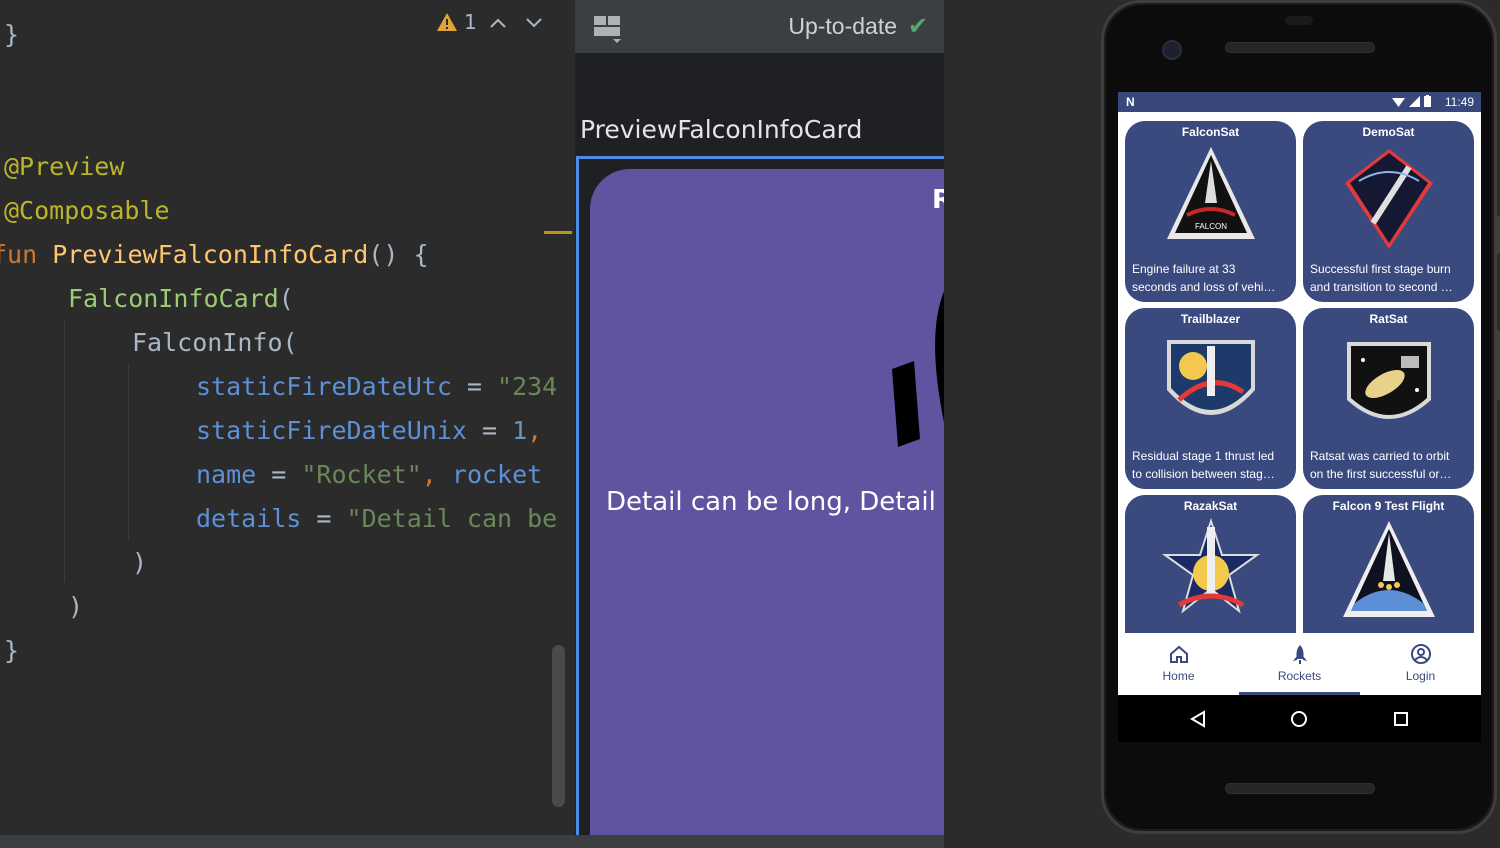 The height and width of the screenshot is (848, 1500). What do you see at coordinates (1300, 47) in the screenshot?
I see `earpiece-speaker` at bounding box center [1300, 47].